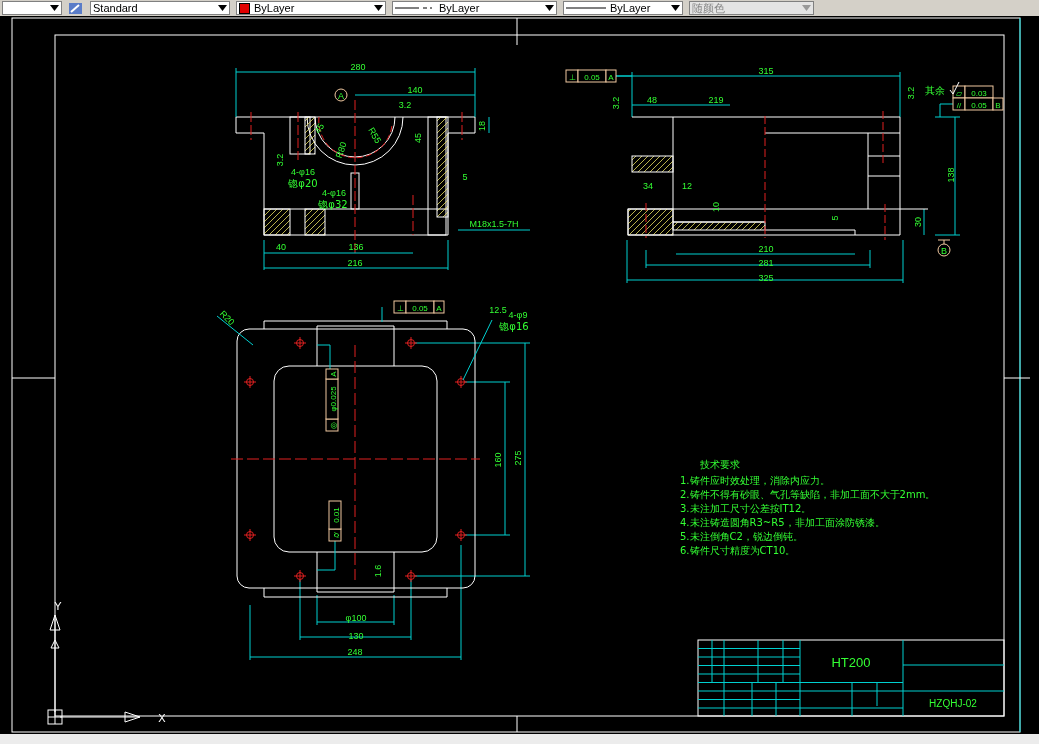 The width and height of the screenshot is (1039, 744). What do you see at coordinates (953, 703) in the screenshot?
I see `drawing-number: HZQHJ-02` at bounding box center [953, 703].